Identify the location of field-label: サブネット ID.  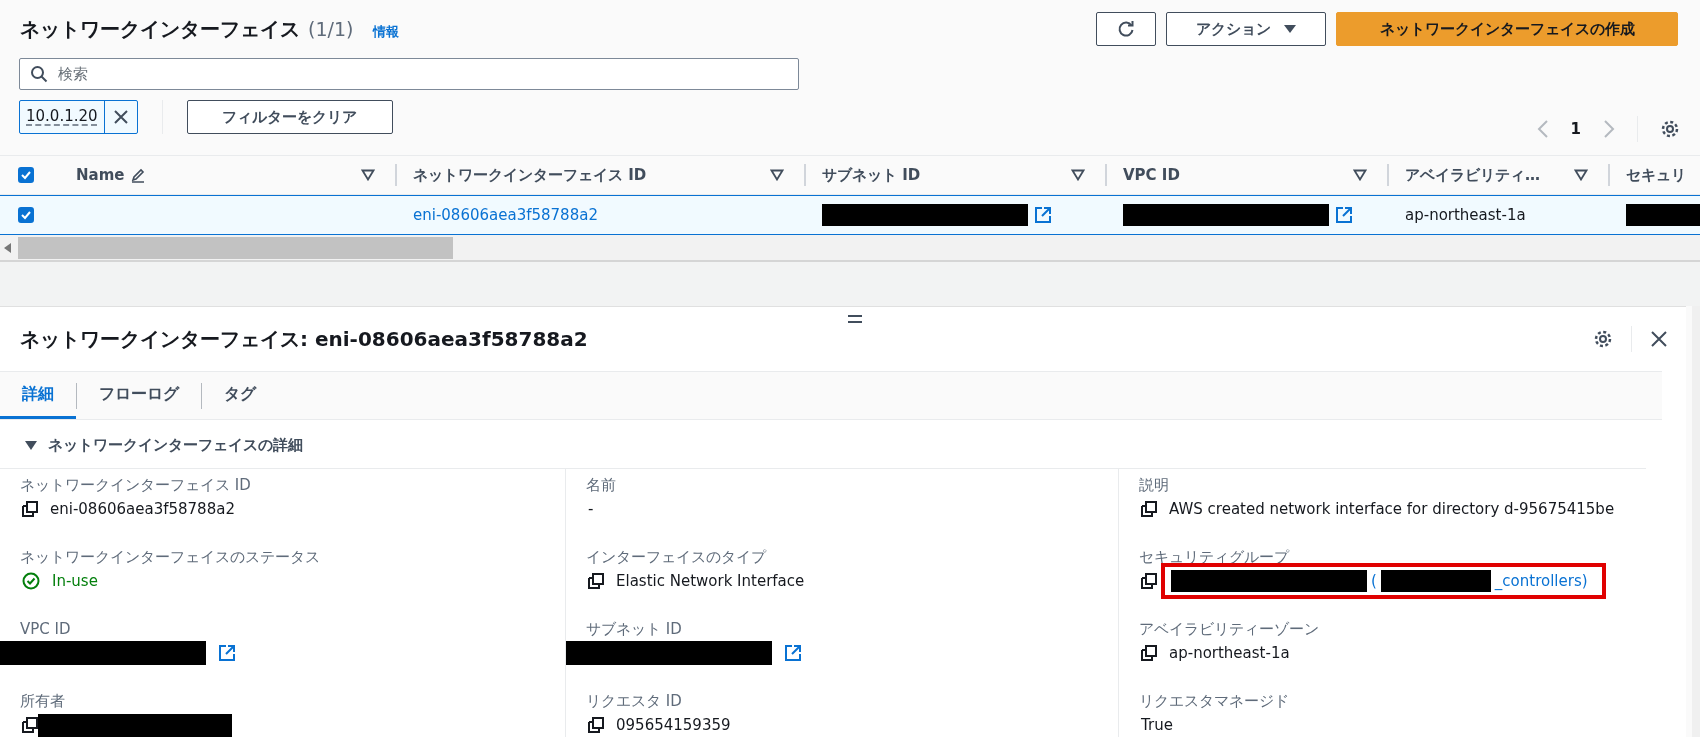
(634, 629).